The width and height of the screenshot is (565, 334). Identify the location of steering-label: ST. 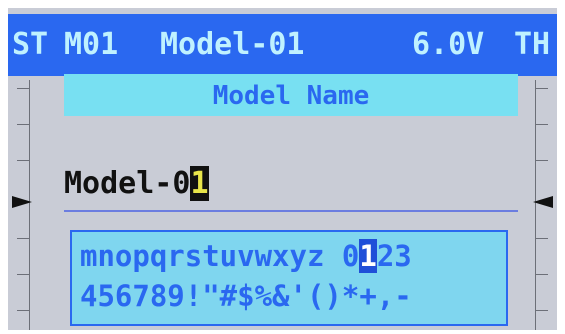
(30, 44).